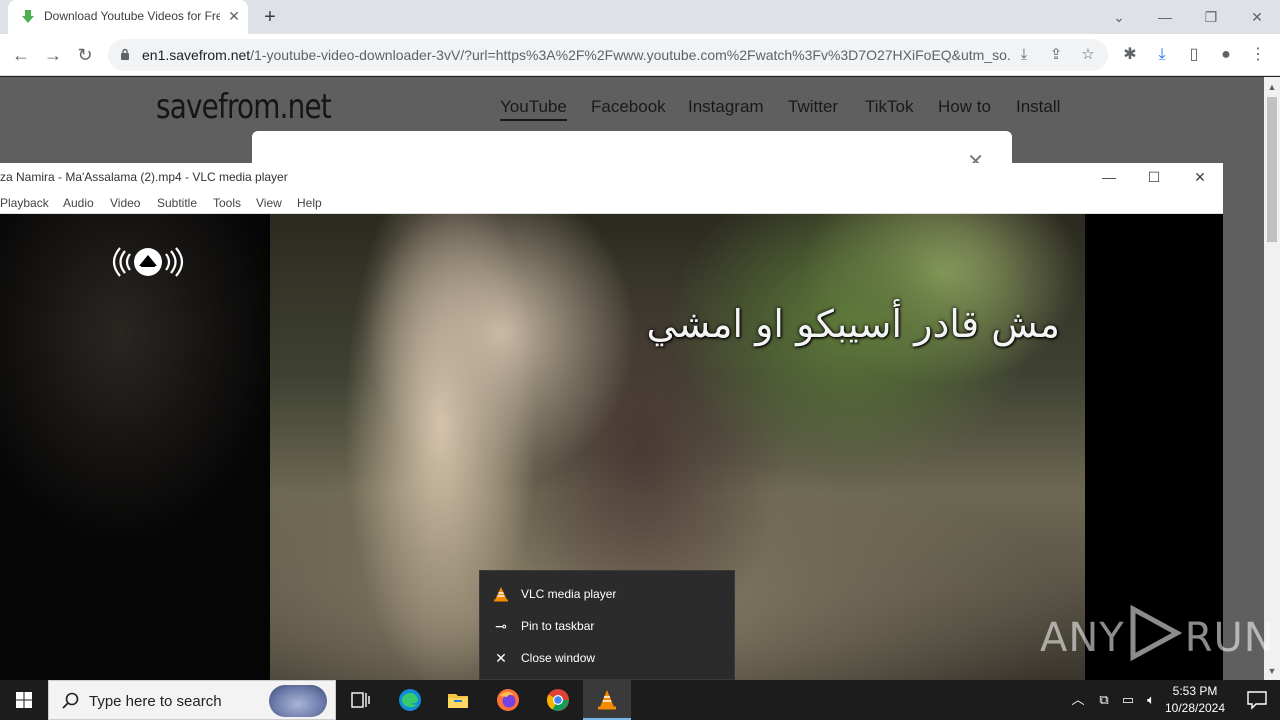 Image resolution: width=1280 pixels, height=720 pixels. What do you see at coordinates (1082, 638) in the screenshot?
I see `watermark-any: ANY` at bounding box center [1082, 638].